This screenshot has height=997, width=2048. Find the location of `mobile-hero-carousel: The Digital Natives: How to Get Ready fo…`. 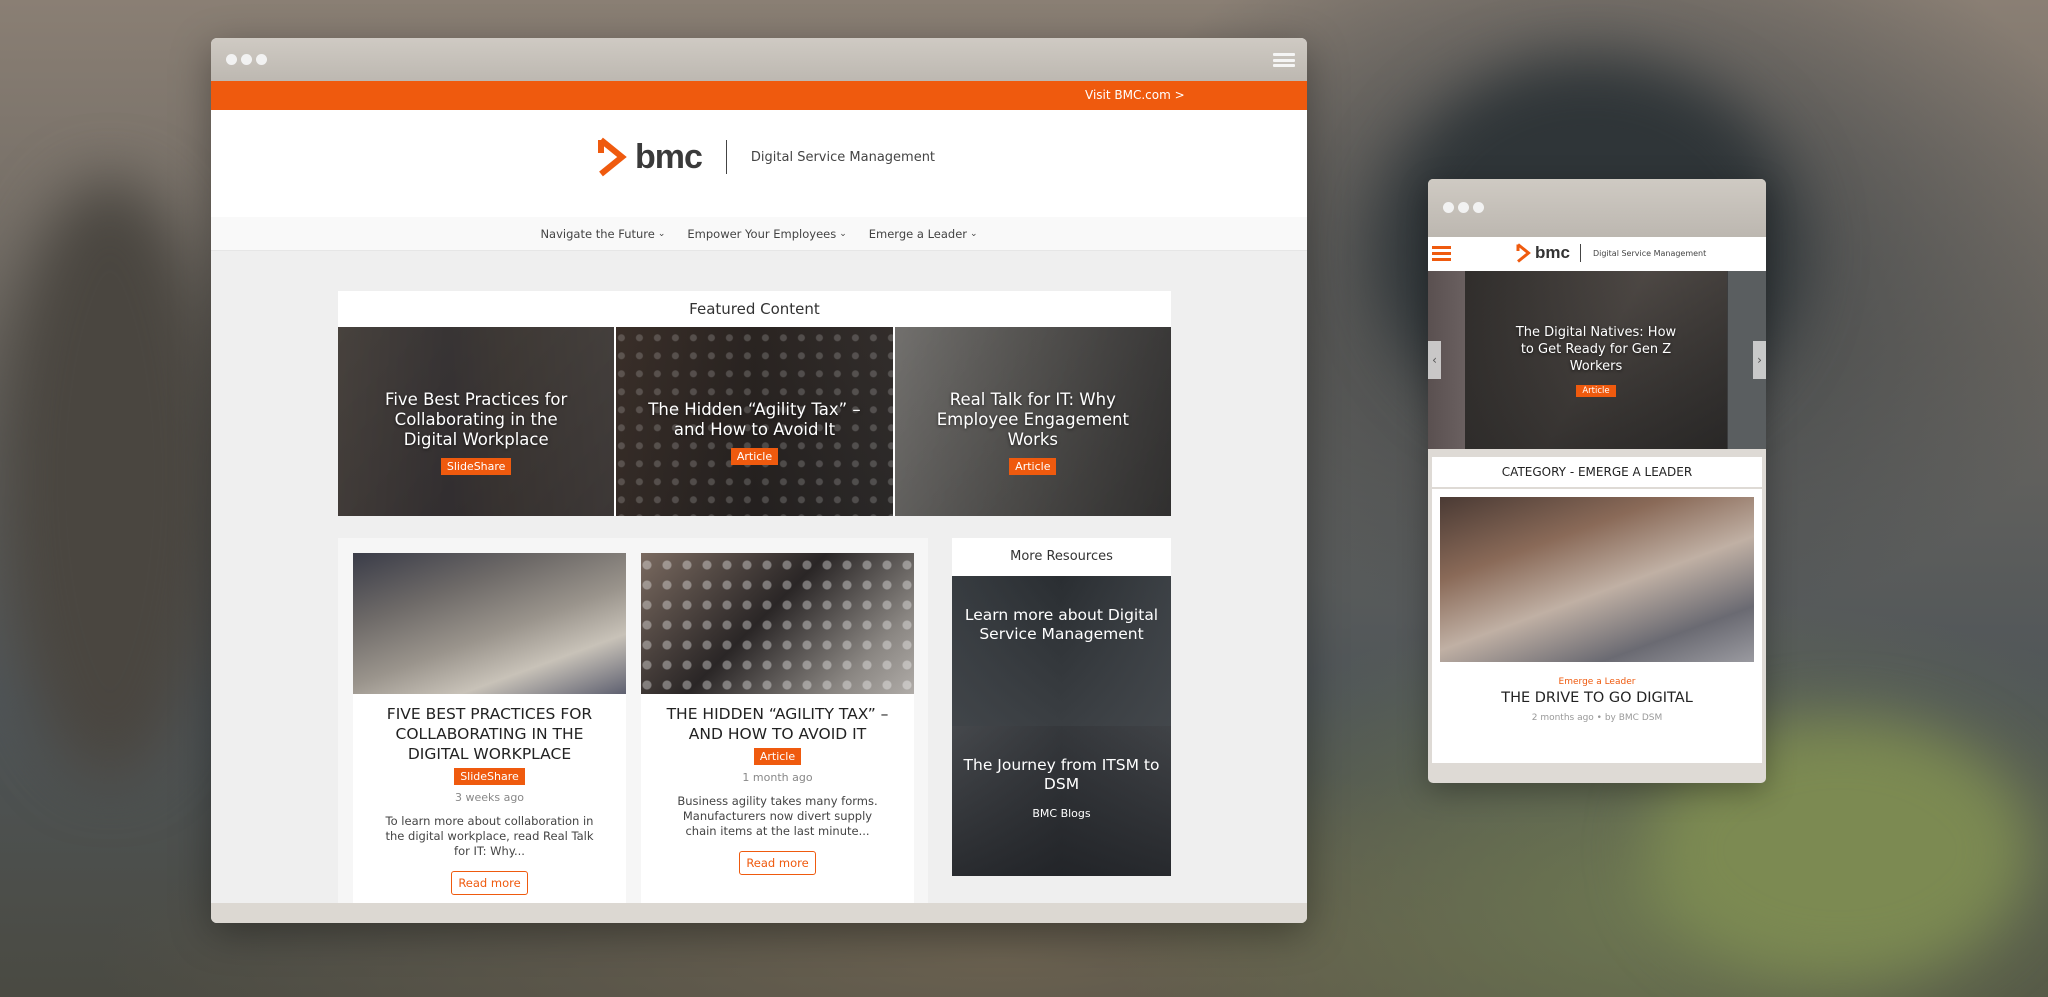

mobile-hero-carousel: The Digital Natives: How to Get Ready fo… is located at coordinates (1597, 360).